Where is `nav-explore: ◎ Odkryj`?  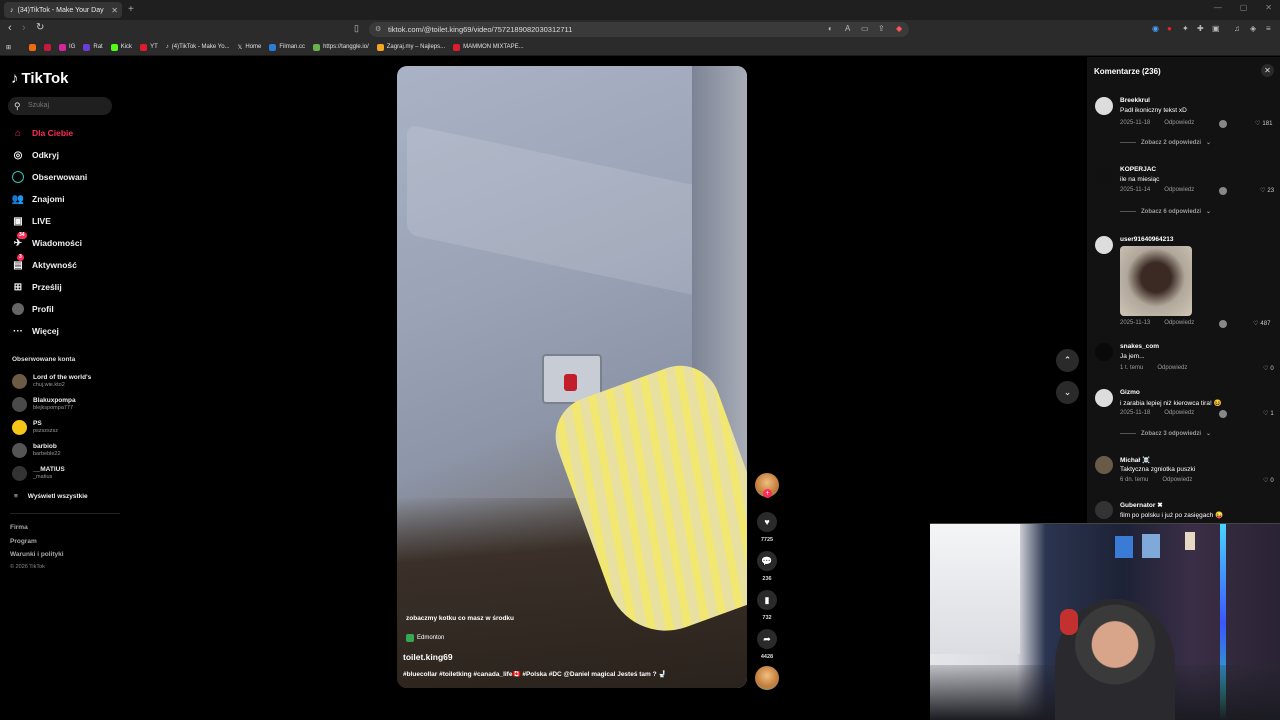 nav-explore: ◎ Odkryj is located at coordinates (35, 155).